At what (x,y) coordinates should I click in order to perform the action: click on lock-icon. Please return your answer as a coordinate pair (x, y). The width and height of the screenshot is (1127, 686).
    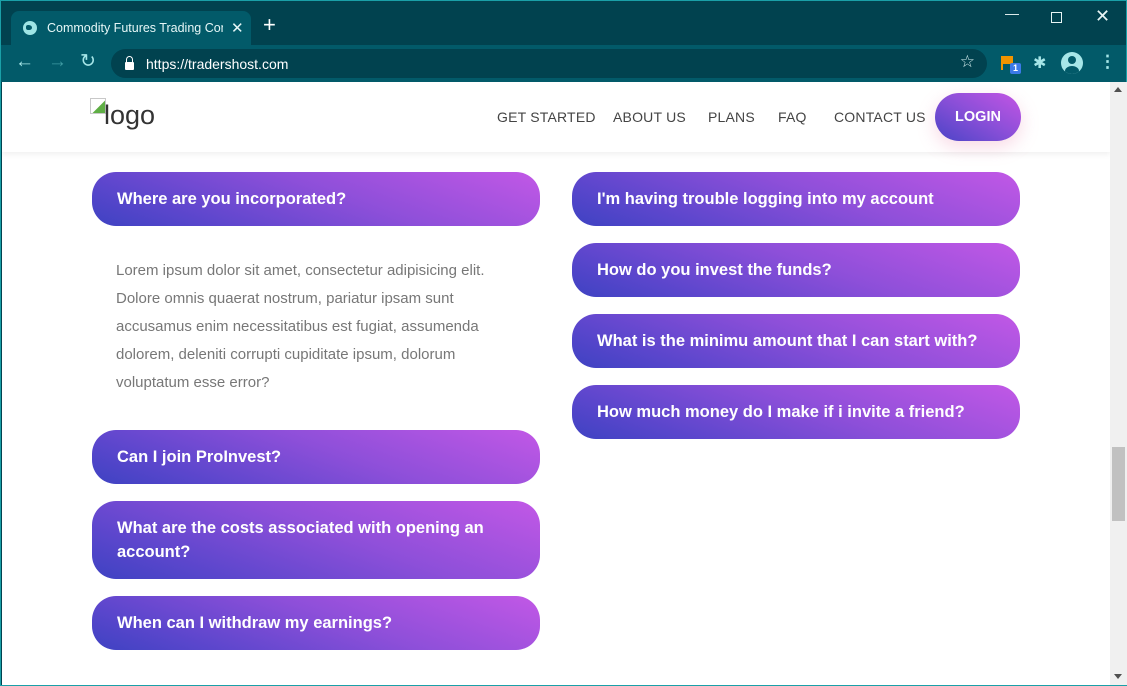
    Looking at the image, I should click on (129, 62).